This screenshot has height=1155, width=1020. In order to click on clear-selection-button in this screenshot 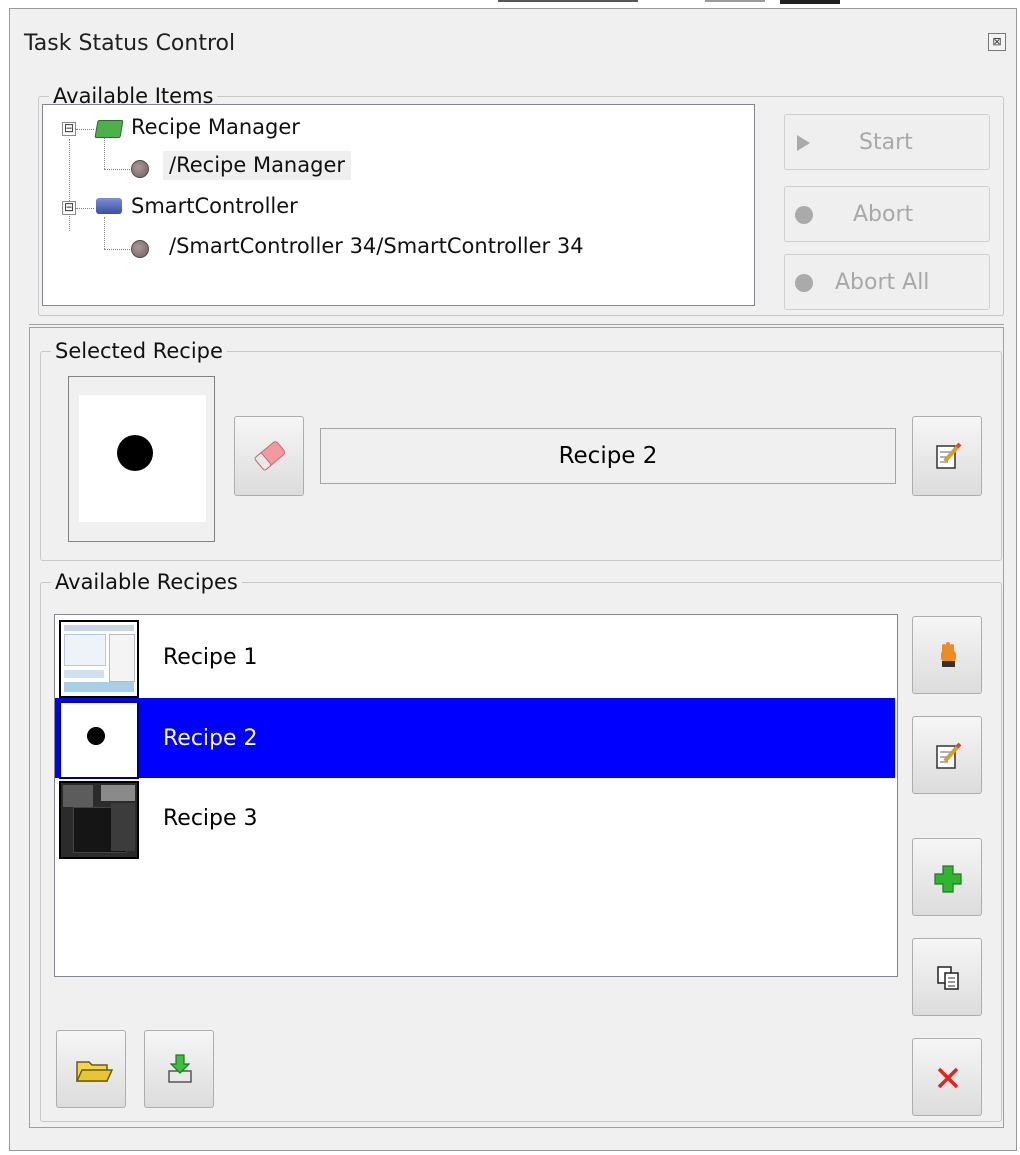, I will do `click(269, 456)`.